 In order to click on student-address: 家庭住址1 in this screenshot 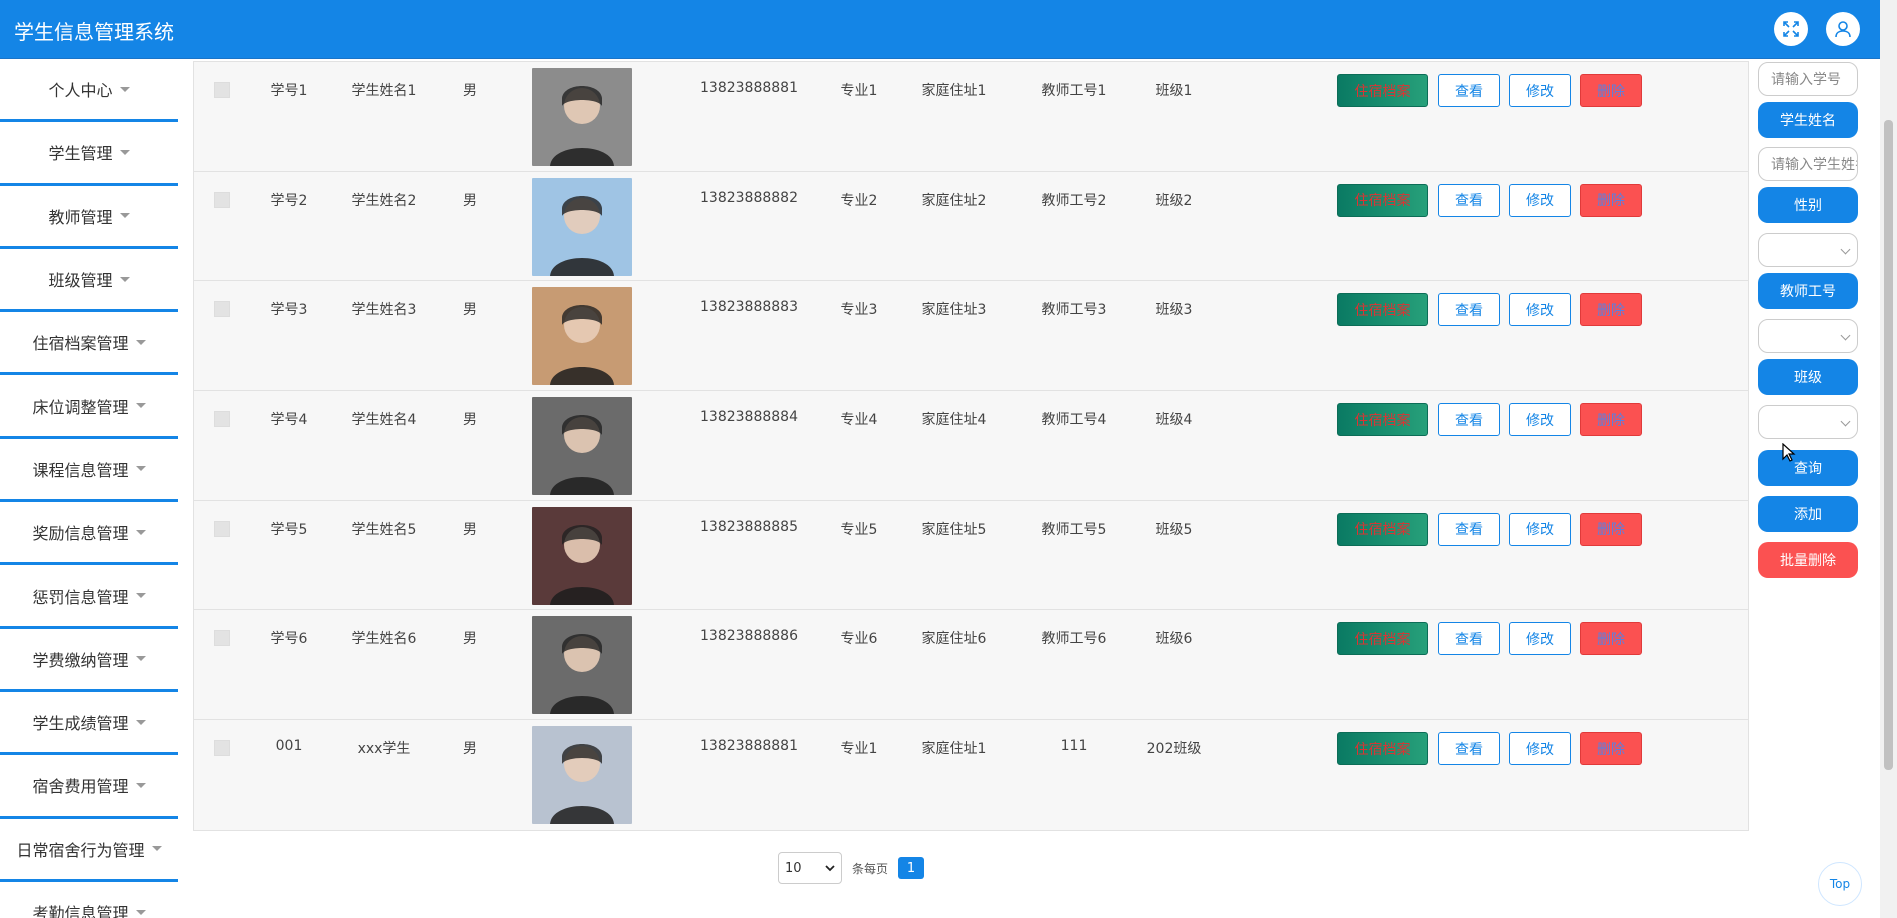, I will do `click(954, 91)`.